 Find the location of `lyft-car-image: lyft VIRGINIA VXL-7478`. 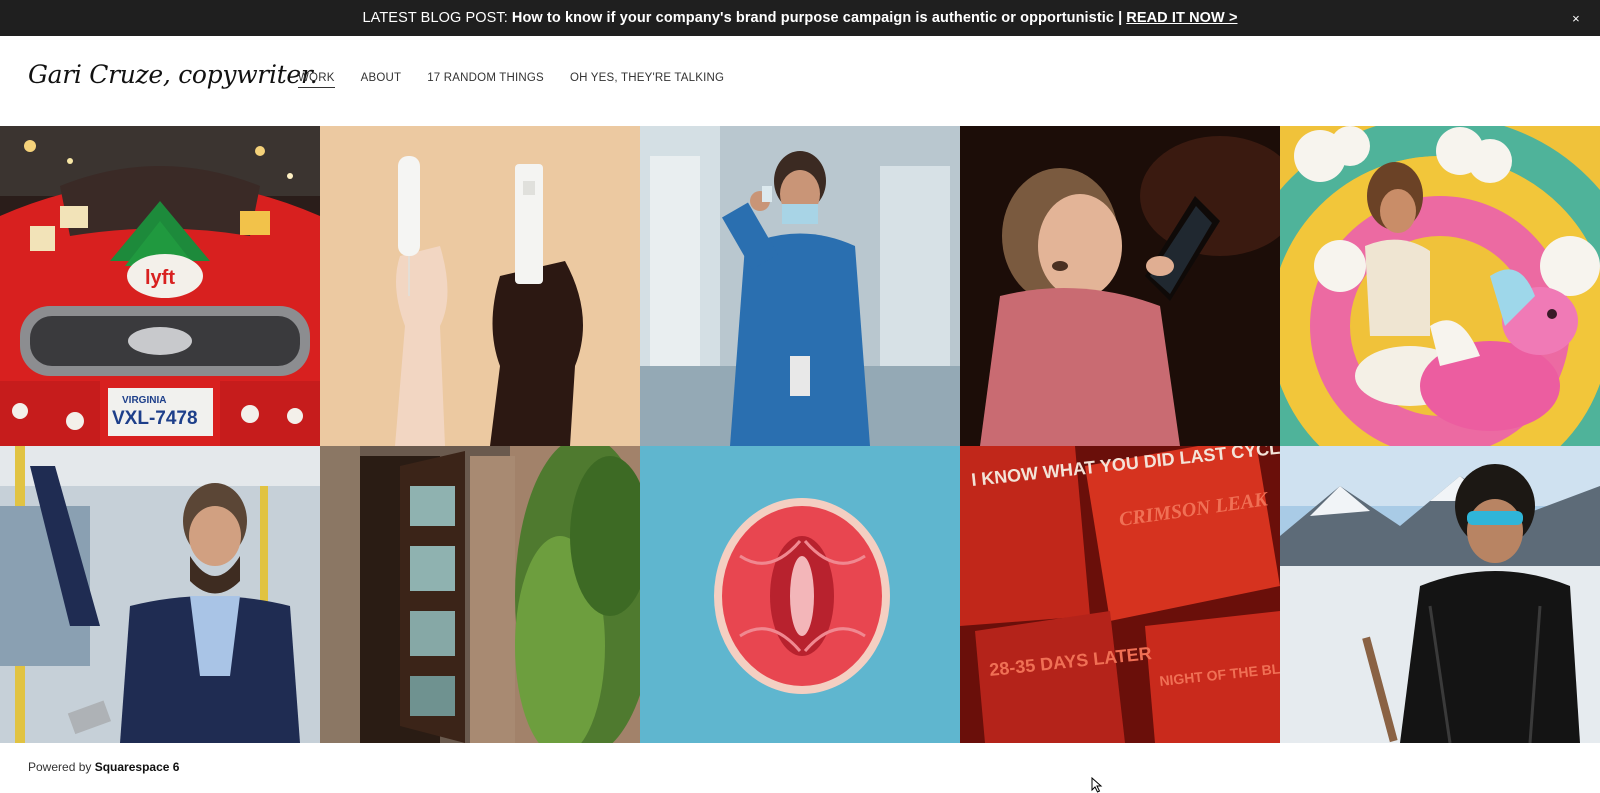

lyft-car-image: lyft VIRGINIA VXL-7478 is located at coordinates (160, 286).